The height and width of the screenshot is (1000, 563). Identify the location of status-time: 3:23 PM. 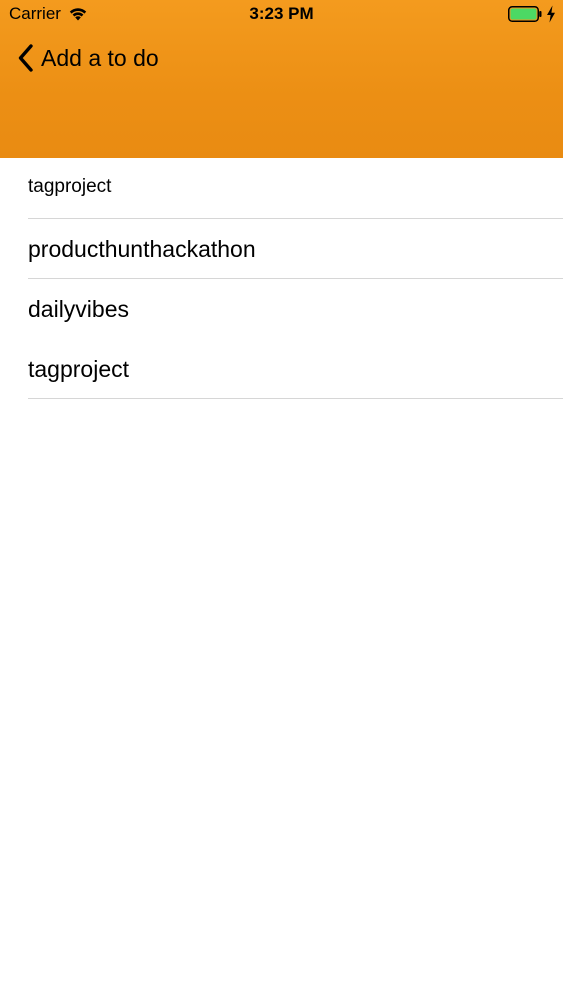
(281, 13).